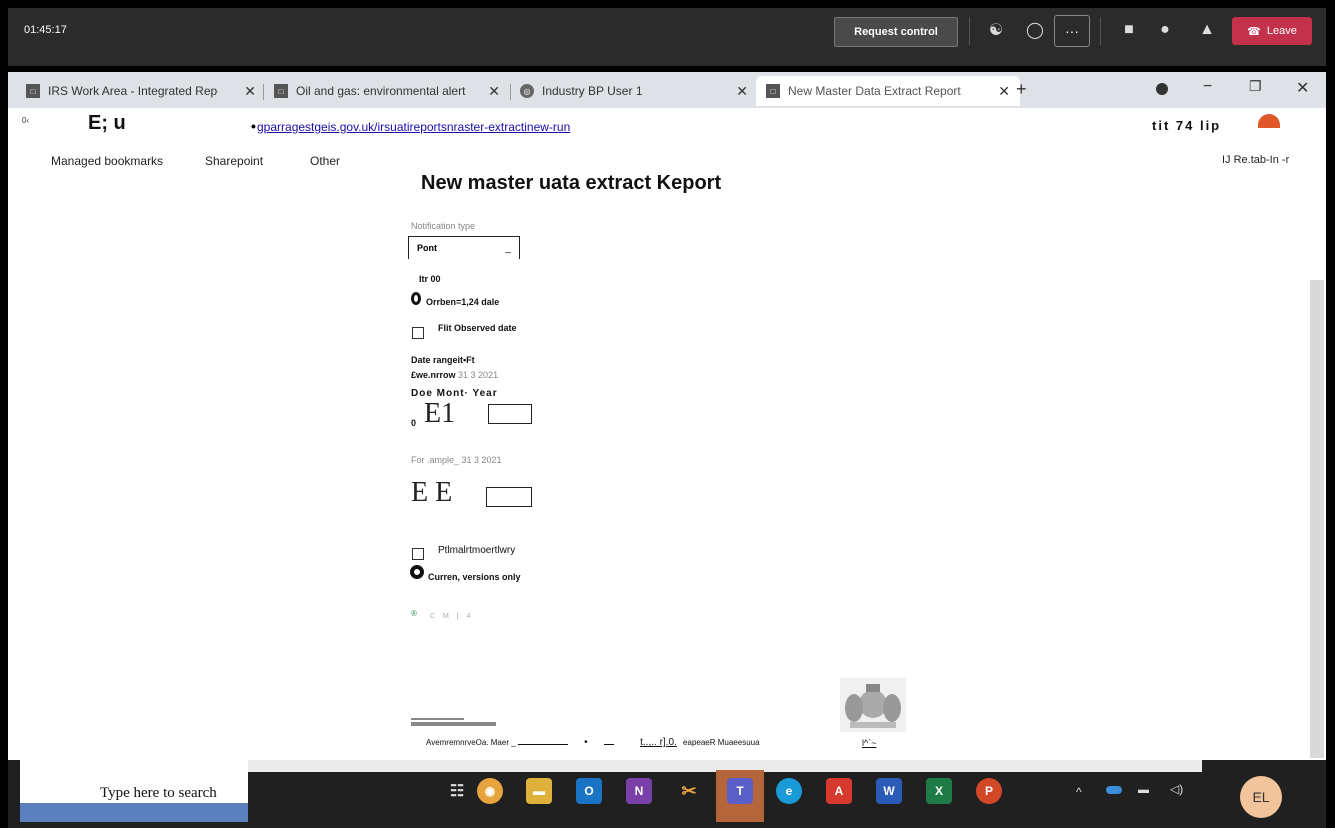 Image resolution: width=1335 pixels, height=828 pixels. What do you see at coordinates (889, 791) in the screenshot?
I see `word-icon: W` at bounding box center [889, 791].